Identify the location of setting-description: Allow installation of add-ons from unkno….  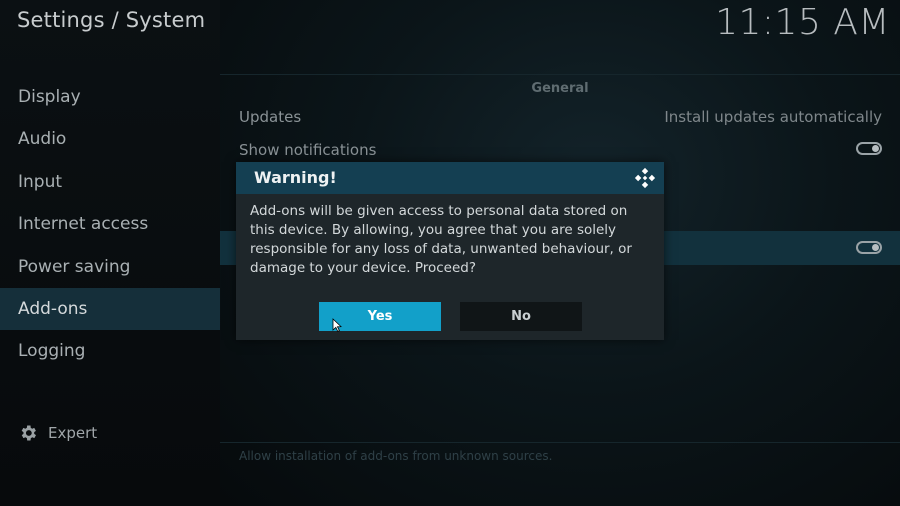
(396, 456).